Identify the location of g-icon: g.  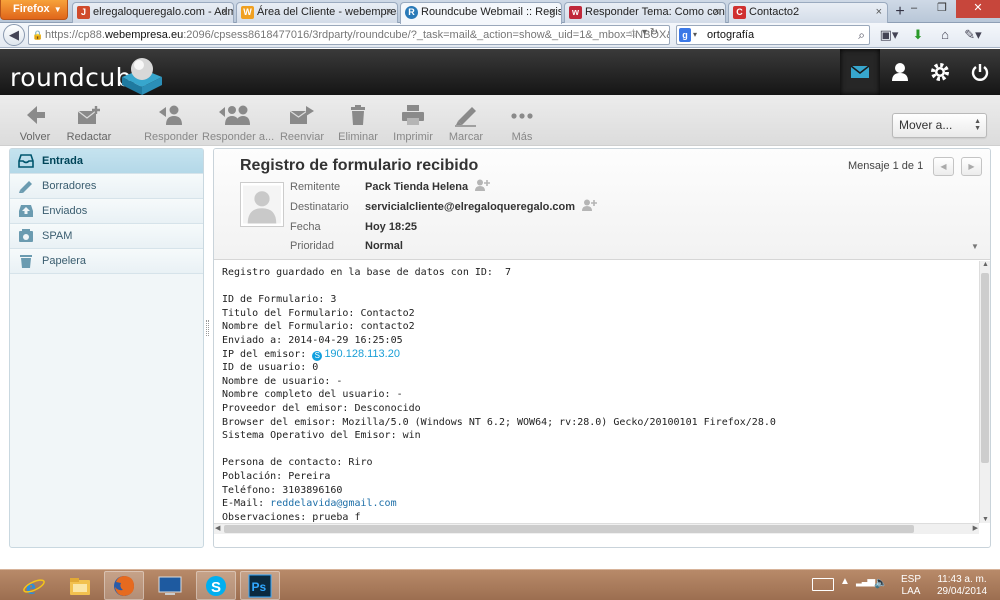
(685, 35).